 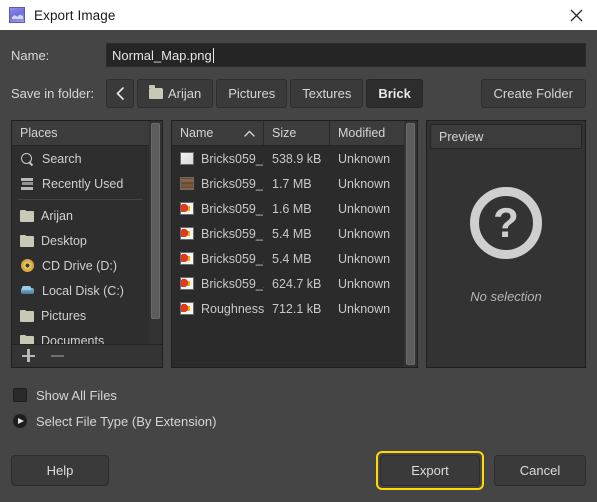 What do you see at coordinates (187, 158) in the screenshot?
I see `image-thumb-white-icon` at bounding box center [187, 158].